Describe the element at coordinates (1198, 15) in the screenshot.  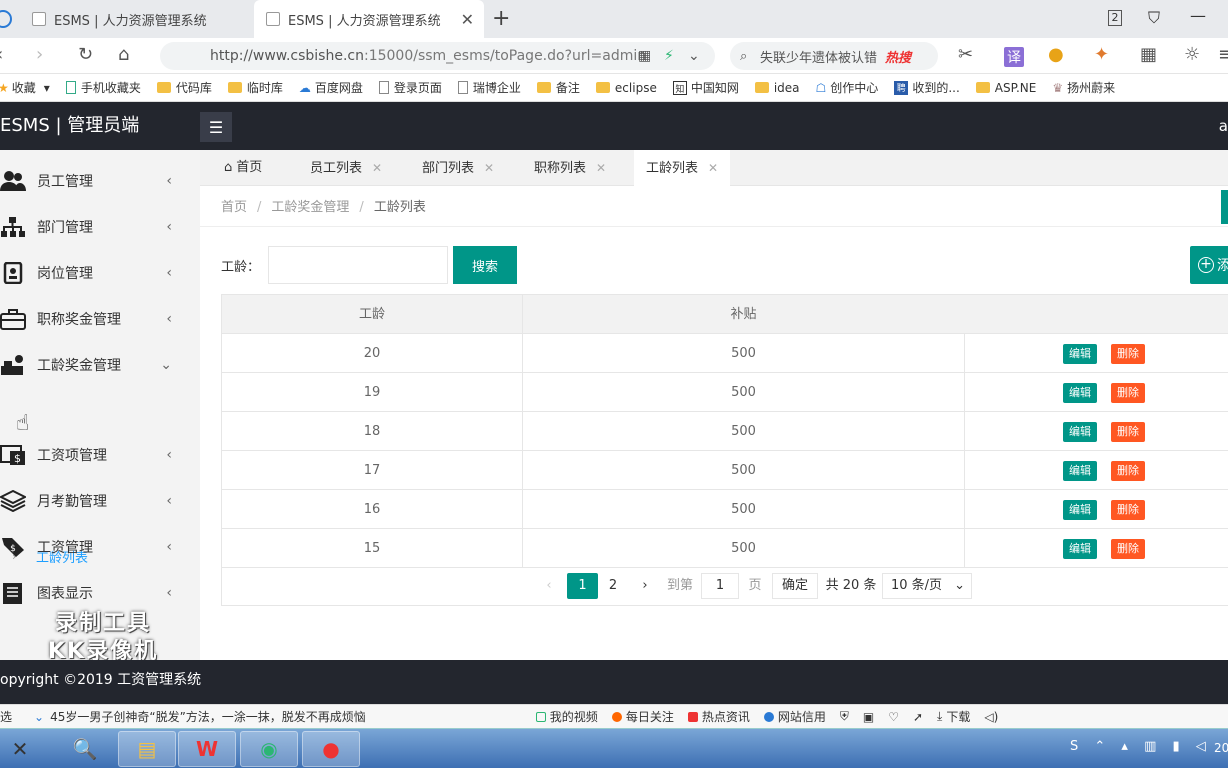
I see `minimize-icon: —` at that location.